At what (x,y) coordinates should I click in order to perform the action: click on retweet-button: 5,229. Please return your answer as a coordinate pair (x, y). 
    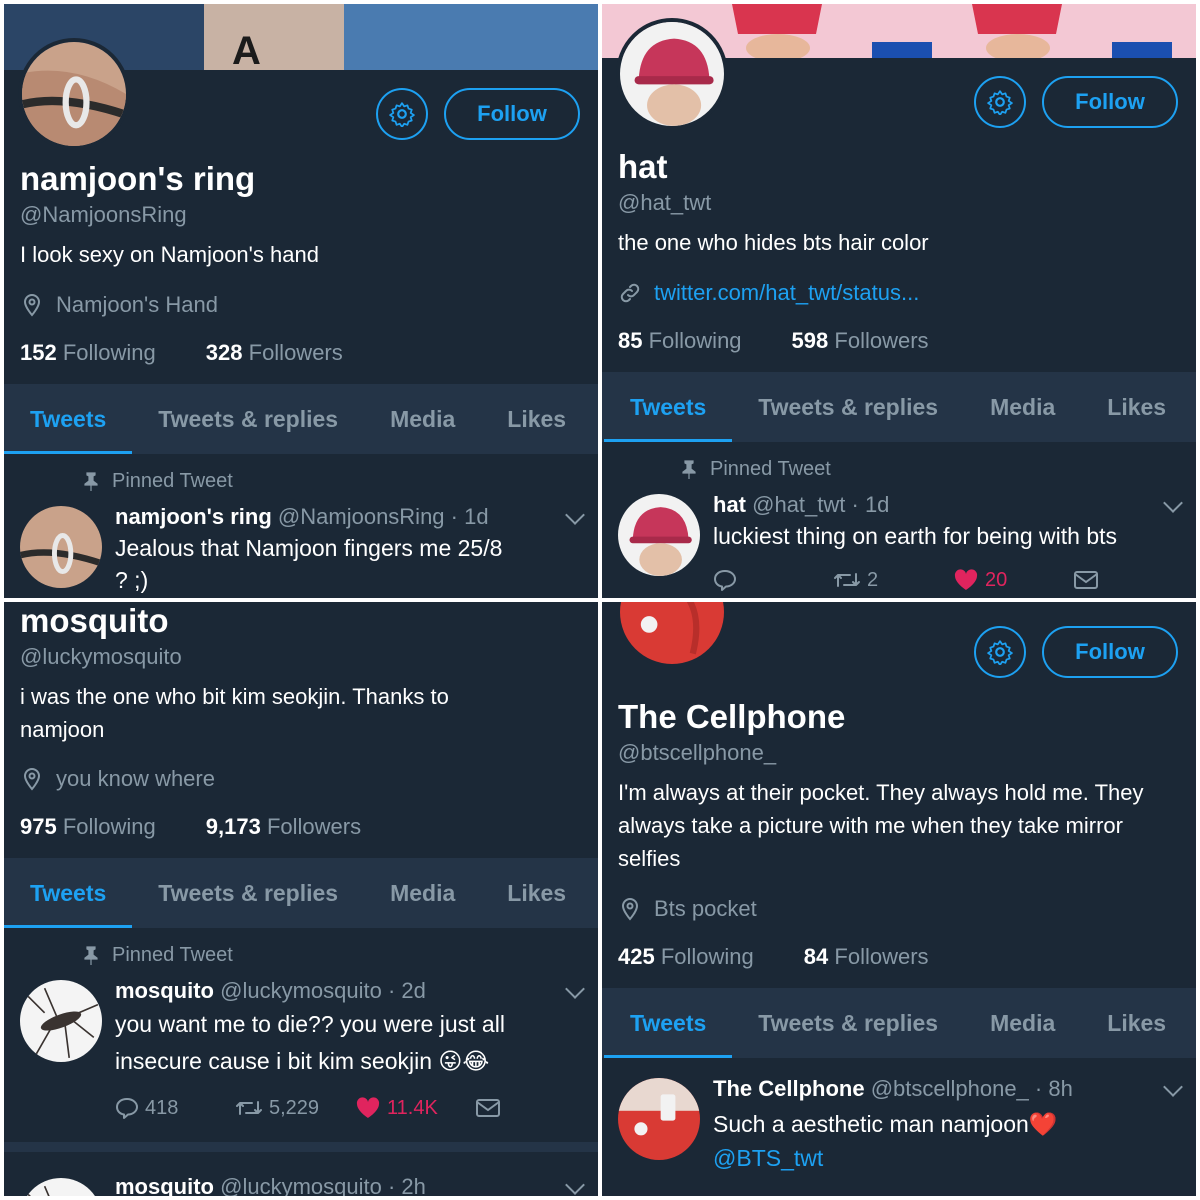
    Looking at the image, I should click on (295, 1108).